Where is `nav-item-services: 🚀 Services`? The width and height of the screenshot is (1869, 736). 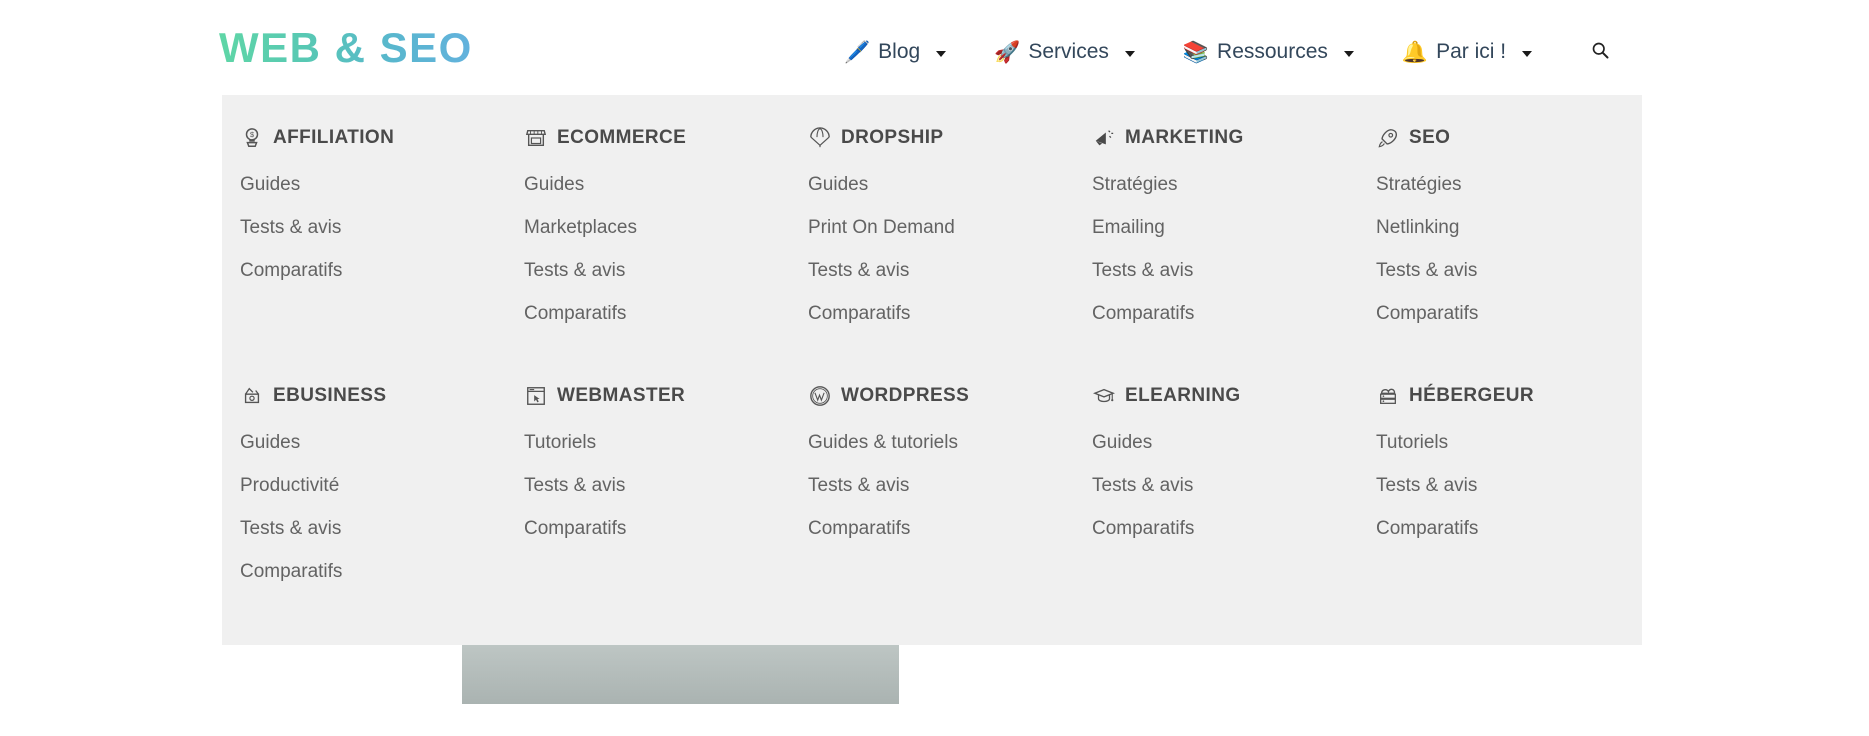 nav-item-services: 🚀 Services is located at coordinates (1064, 52).